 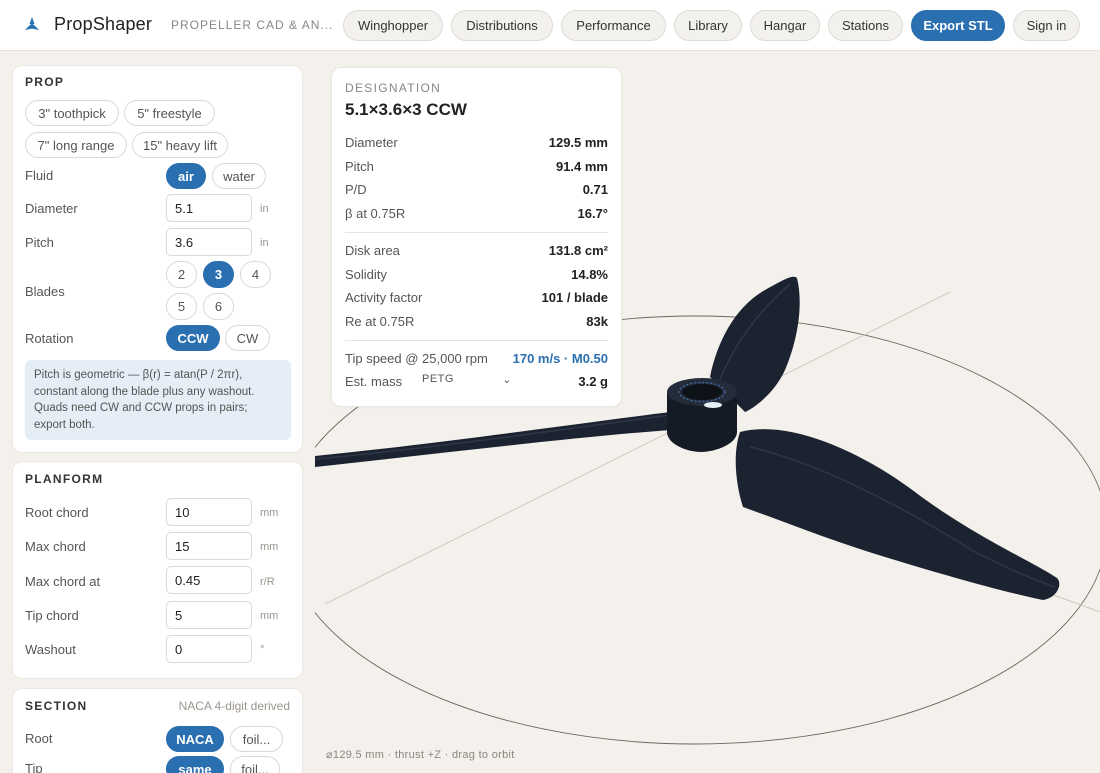 I want to click on fluid-air-toggle: air, so click(x=186, y=176).